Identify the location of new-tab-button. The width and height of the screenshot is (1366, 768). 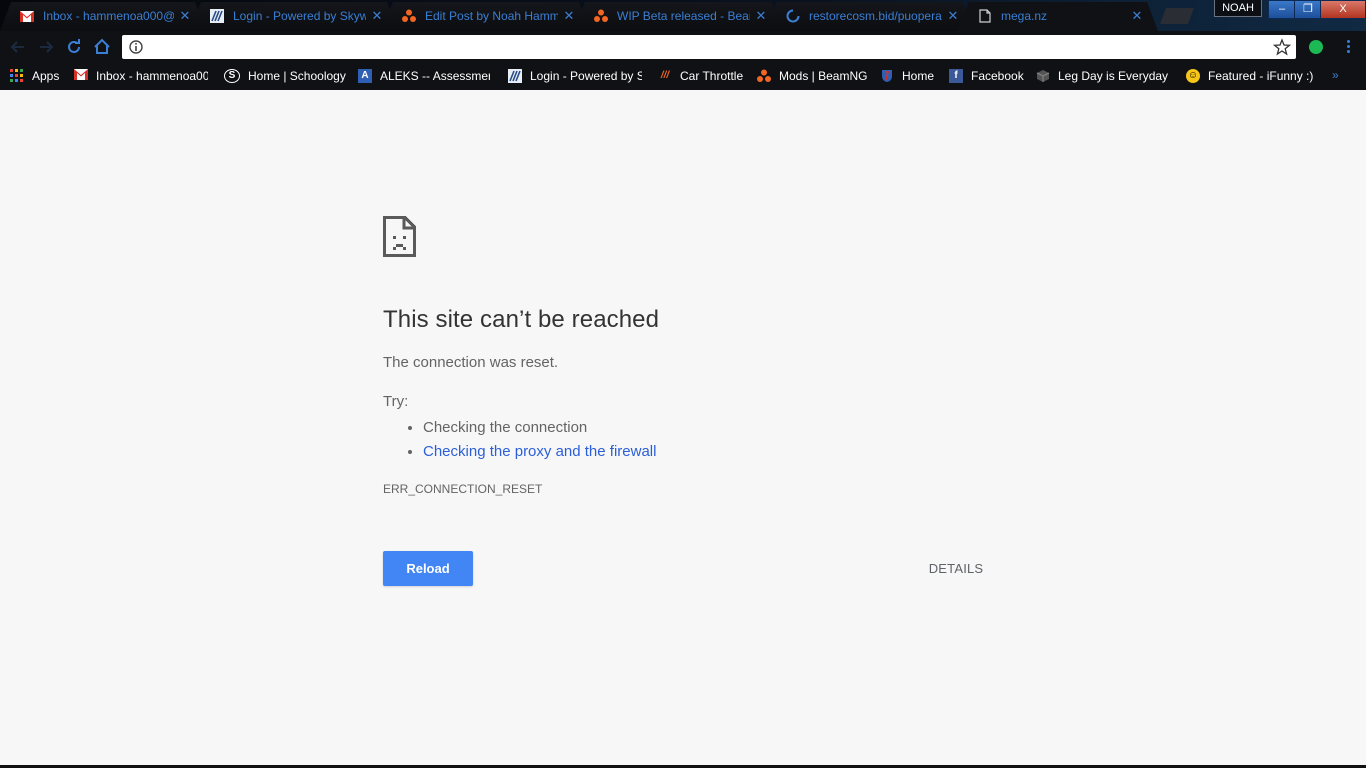
(1177, 16).